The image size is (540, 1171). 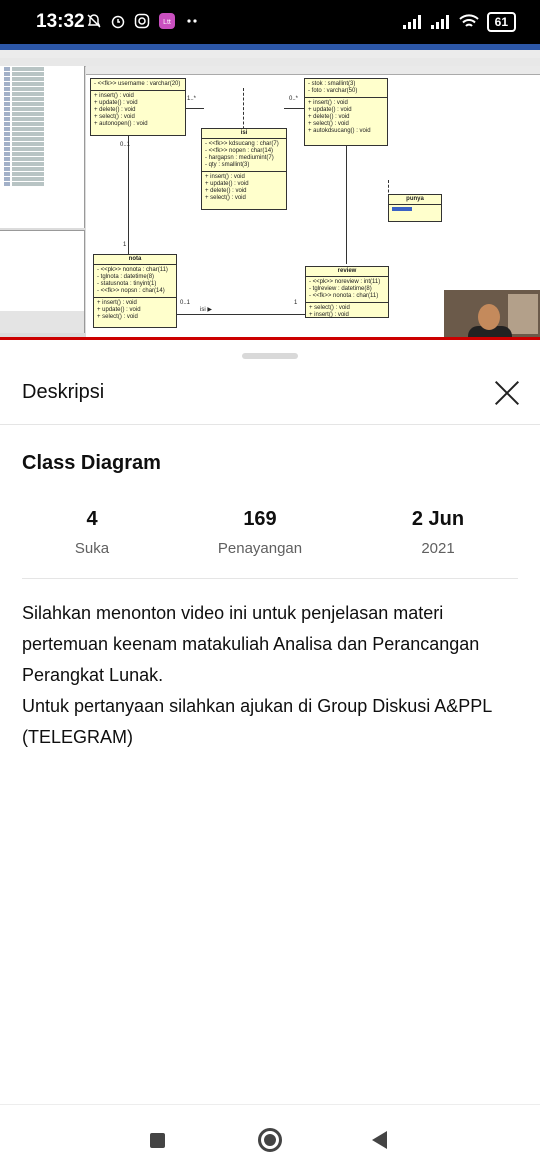 I want to click on sheet-header: Deskripsi, so click(x=63, y=392).